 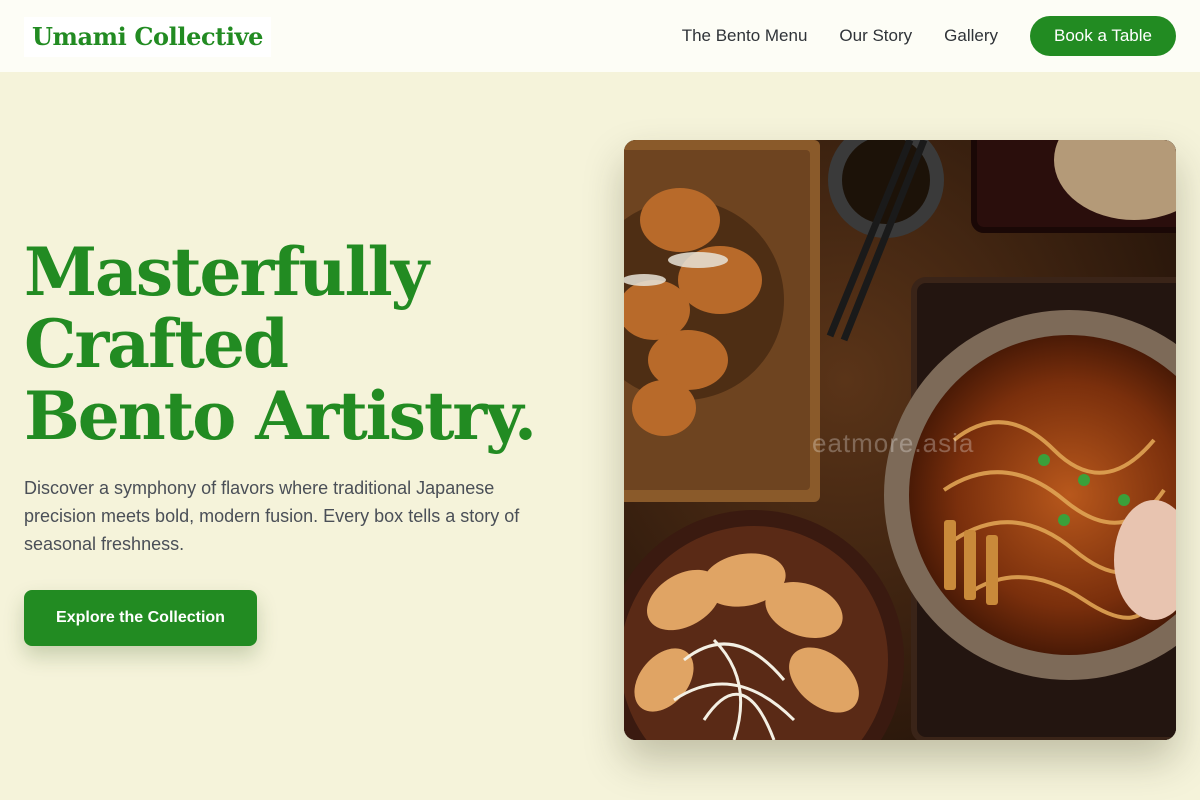 What do you see at coordinates (1103, 36) in the screenshot?
I see `book-table-button: Book a Table` at bounding box center [1103, 36].